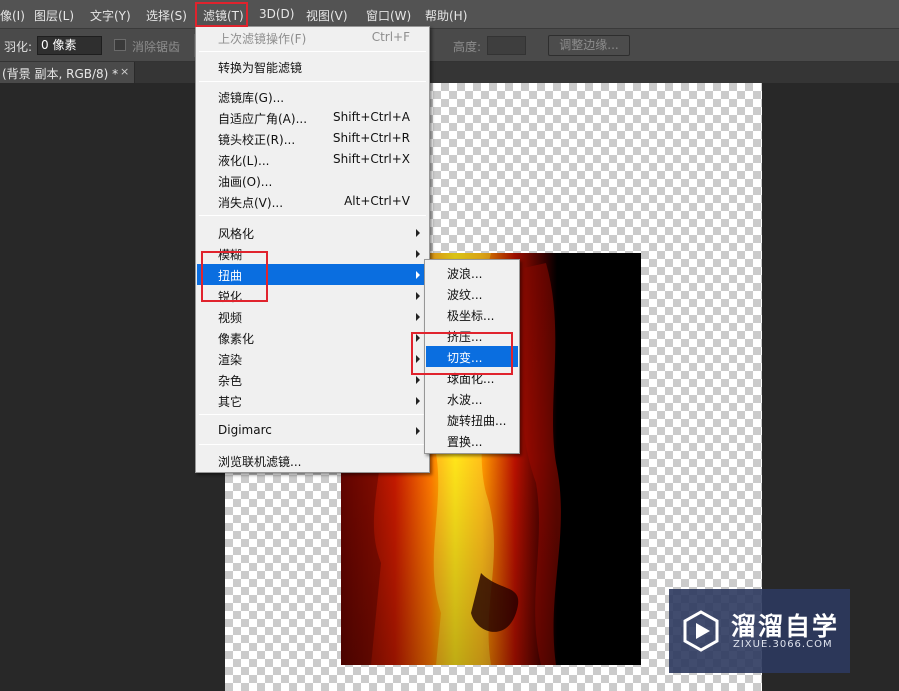 This screenshot has width=899, height=691. What do you see at coordinates (312, 201) in the screenshot?
I see `menu-item-vanishing-point: 消失点(V)... Alt+Ctrl+V` at bounding box center [312, 201].